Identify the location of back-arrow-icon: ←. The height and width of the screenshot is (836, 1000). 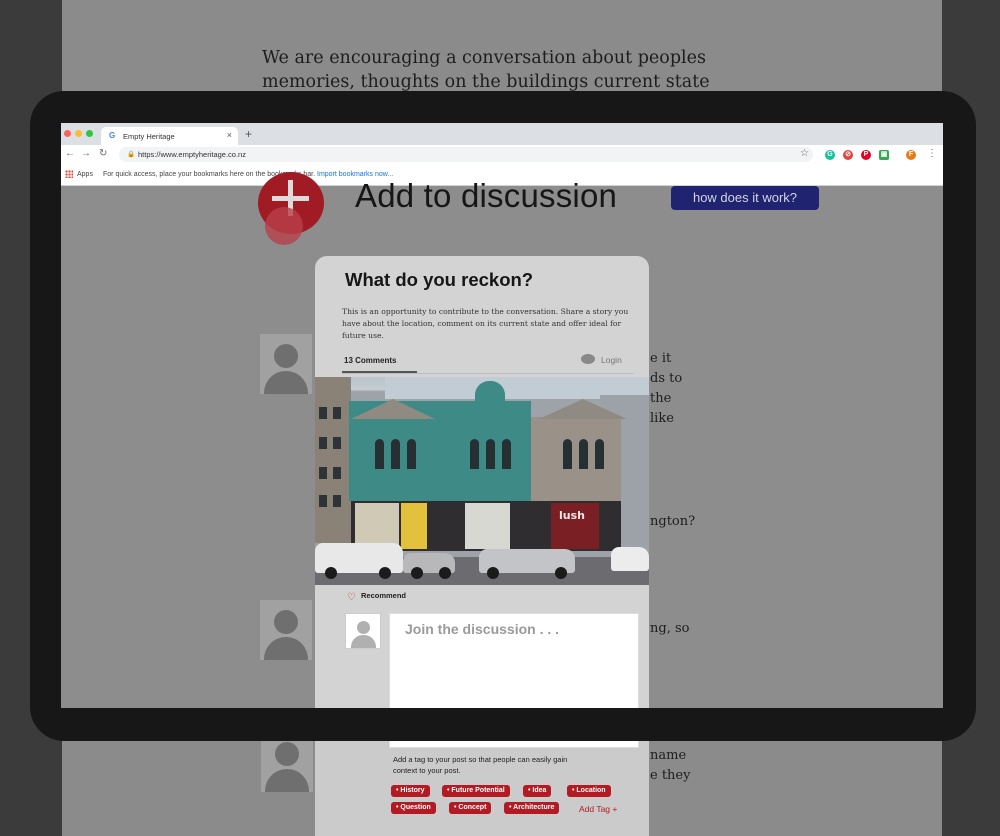
(70, 153).